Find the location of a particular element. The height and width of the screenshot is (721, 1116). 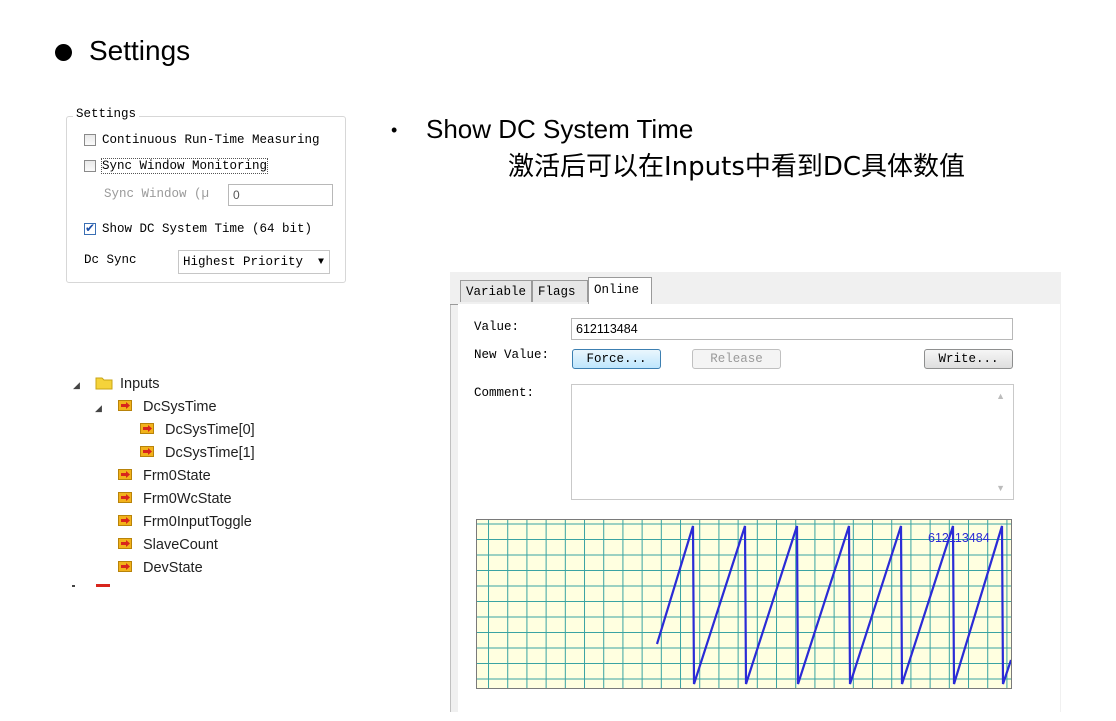

settings-legend: Settings is located at coordinates (106, 114).